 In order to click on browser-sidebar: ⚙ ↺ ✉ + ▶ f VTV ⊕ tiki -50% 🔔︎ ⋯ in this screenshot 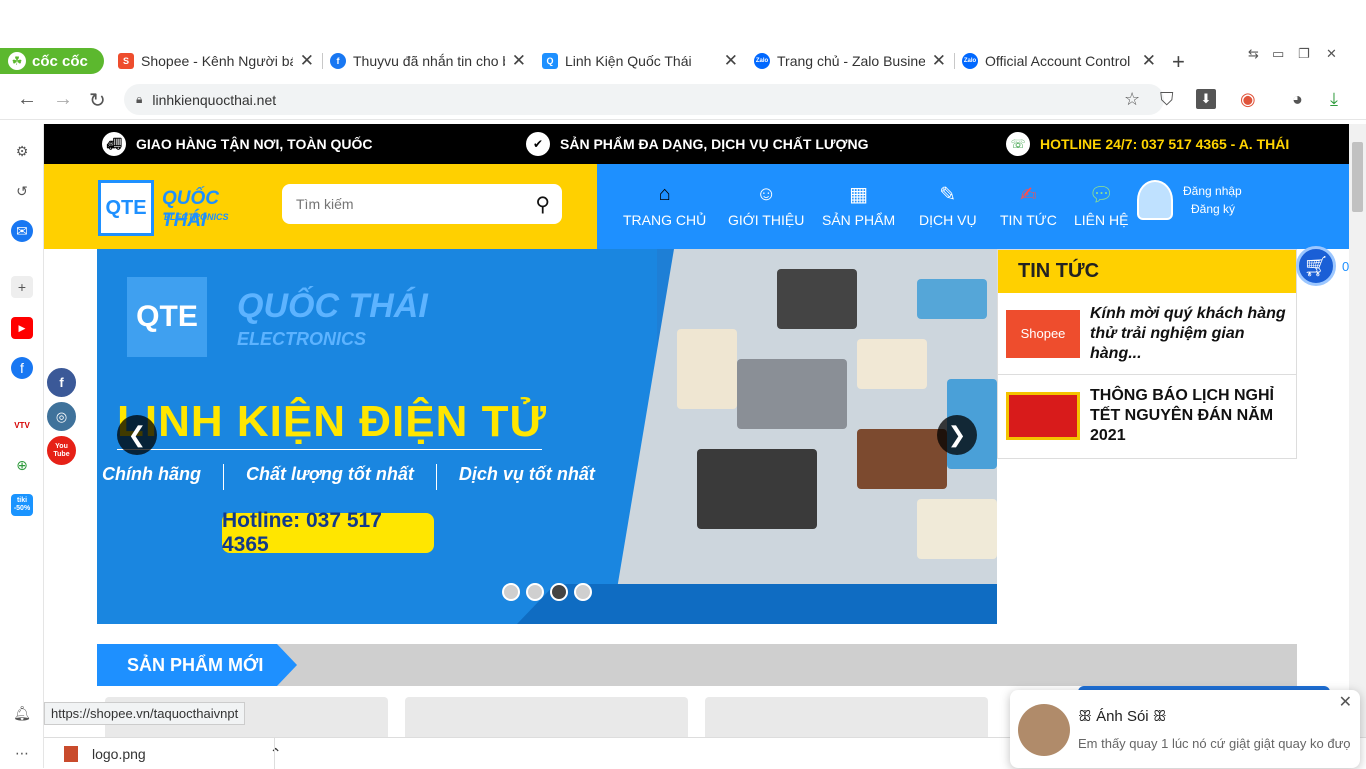, I will do `click(22, 446)`.